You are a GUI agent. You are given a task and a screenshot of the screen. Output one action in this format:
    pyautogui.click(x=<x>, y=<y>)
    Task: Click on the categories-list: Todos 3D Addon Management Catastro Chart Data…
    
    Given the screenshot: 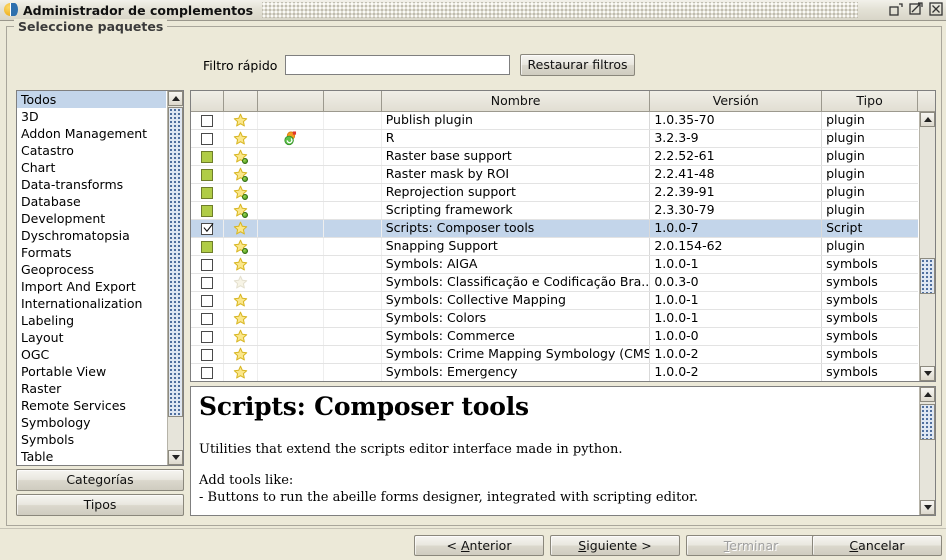 What is the action you would take?
    pyautogui.click(x=100, y=278)
    